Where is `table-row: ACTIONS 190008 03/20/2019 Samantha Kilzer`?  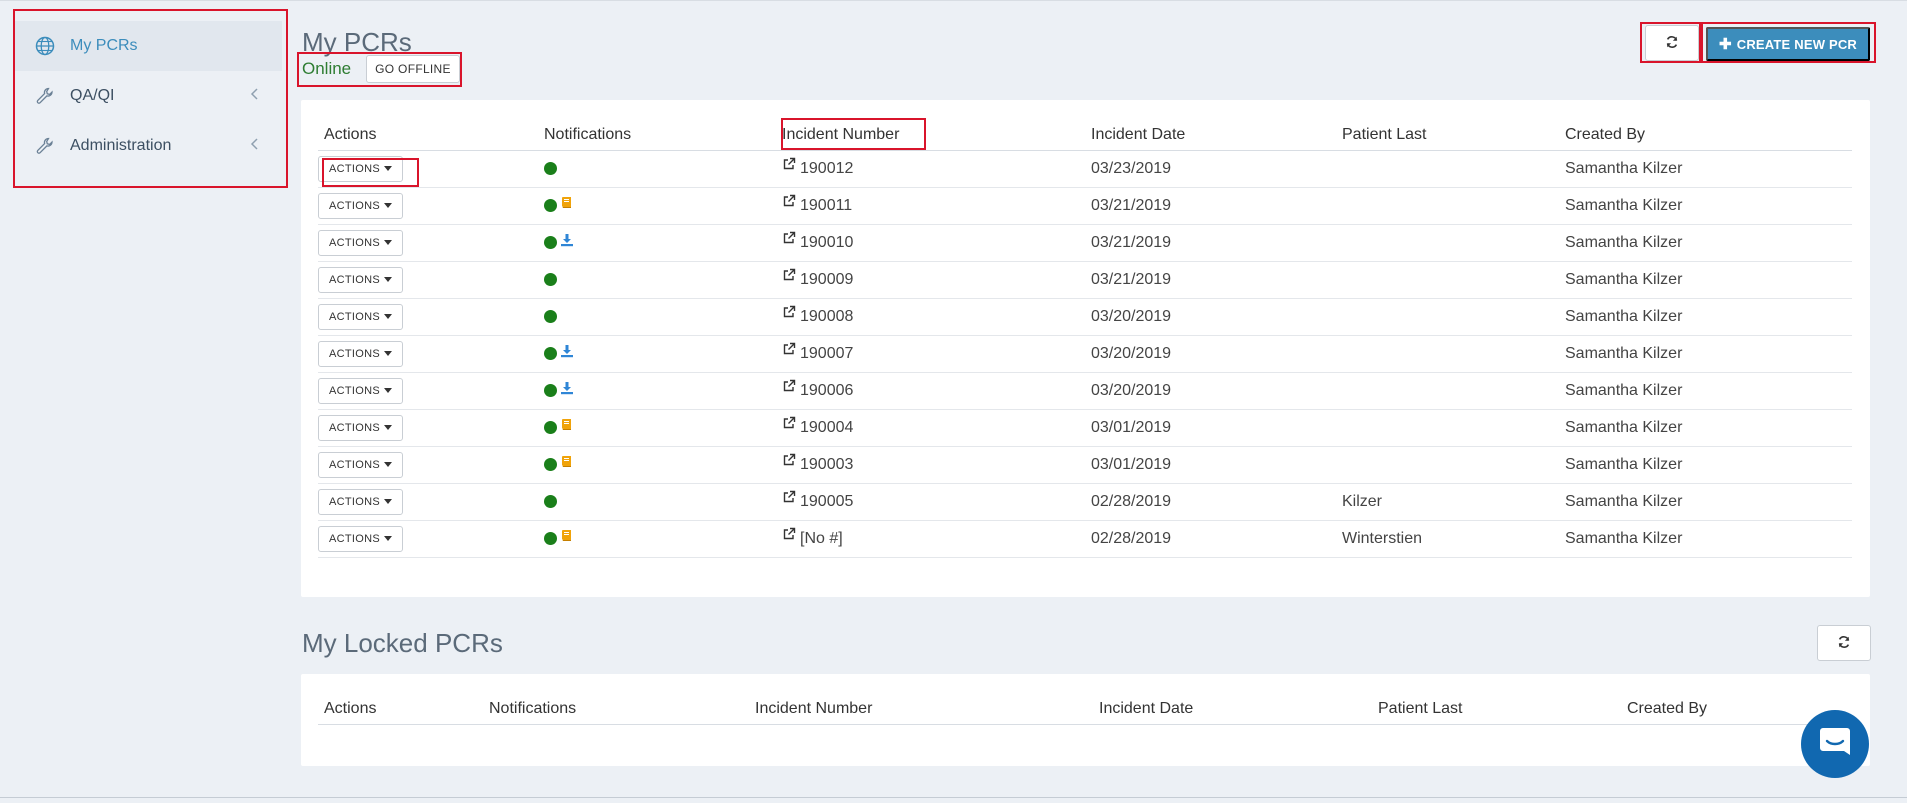
table-row: ACTIONS 190008 03/20/2019 Samantha Kilzer is located at coordinates (1085, 317).